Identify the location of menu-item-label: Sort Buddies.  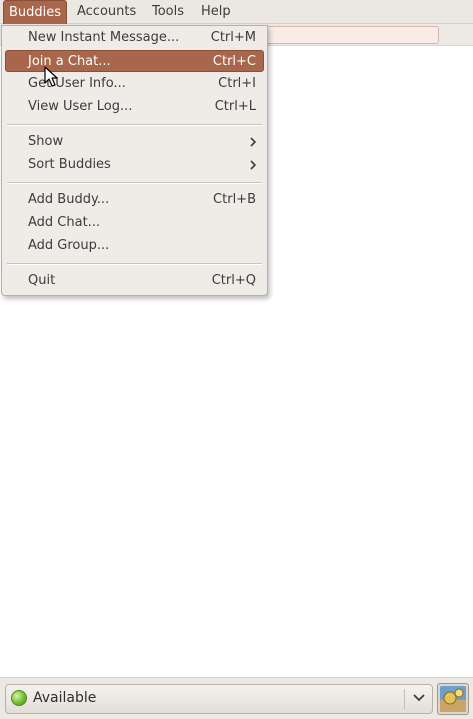
(69, 164).